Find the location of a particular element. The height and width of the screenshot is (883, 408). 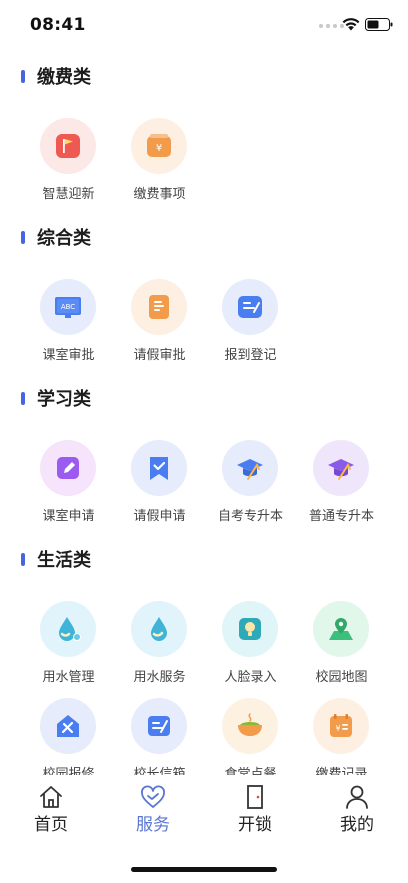

tab-home: 首页 is located at coordinates (51, 807).